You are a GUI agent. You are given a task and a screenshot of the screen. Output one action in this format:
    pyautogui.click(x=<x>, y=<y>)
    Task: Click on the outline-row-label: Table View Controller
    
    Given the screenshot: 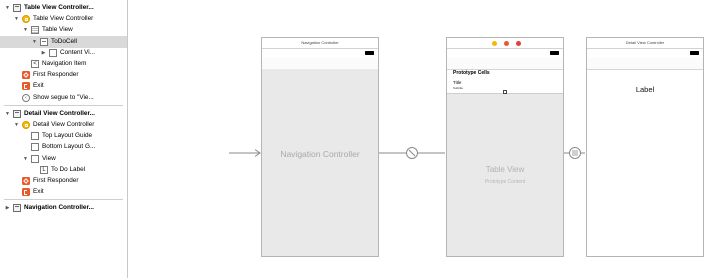 What is the action you would take?
    pyautogui.click(x=63, y=19)
    